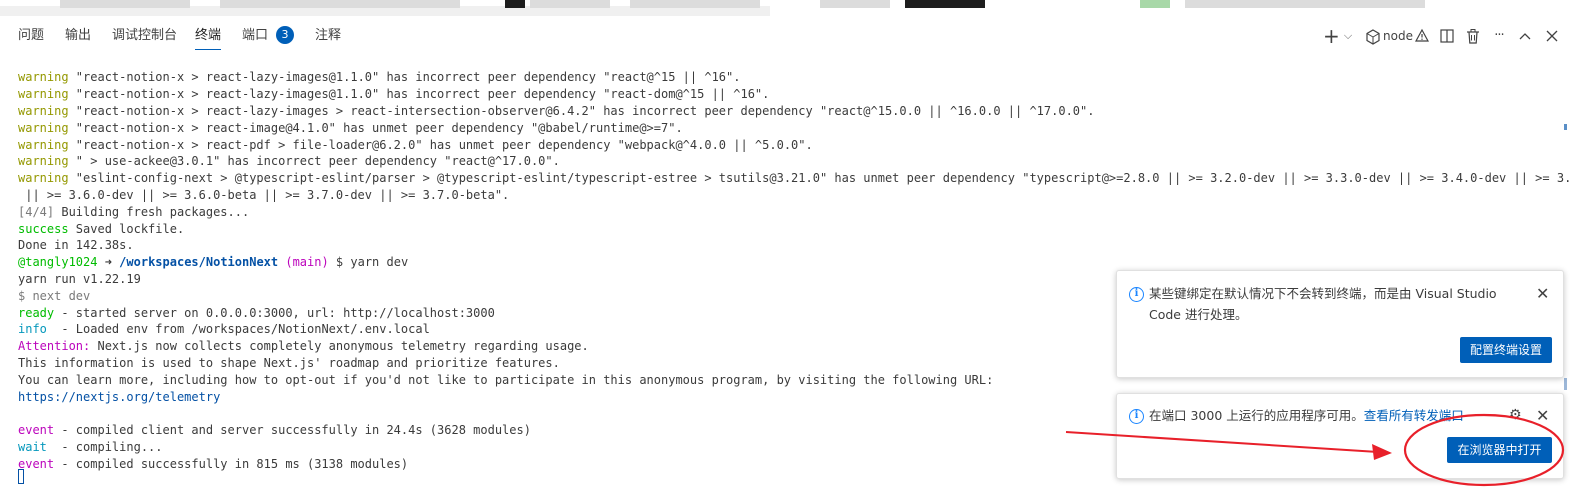 The height and width of the screenshot is (497, 1590). I want to click on more-actions-icon: ···, so click(1499, 36).